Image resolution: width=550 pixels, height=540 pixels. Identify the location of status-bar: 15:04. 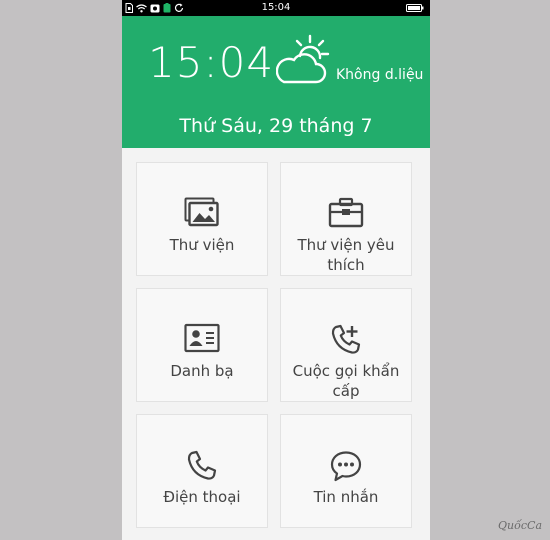
(276, 8).